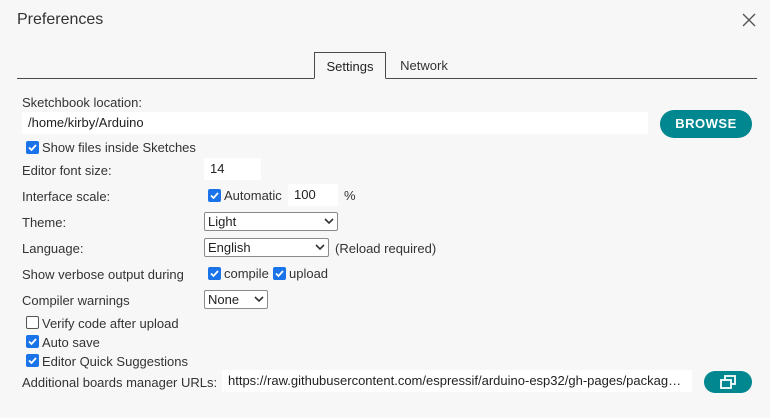 The width and height of the screenshot is (770, 418). What do you see at coordinates (266, 247) in the screenshot?
I see `language-select: English` at bounding box center [266, 247].